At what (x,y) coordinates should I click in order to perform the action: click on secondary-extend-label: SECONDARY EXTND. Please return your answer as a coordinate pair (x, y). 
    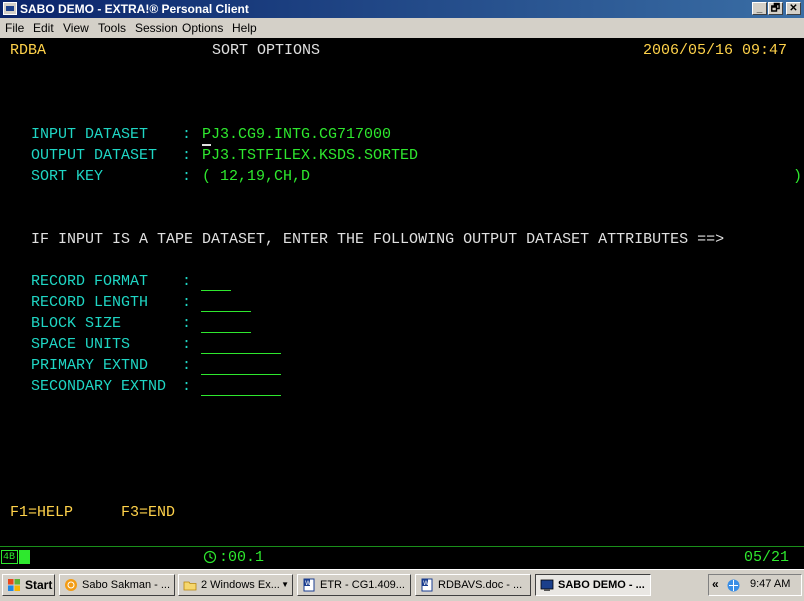
    Looking at the image, I should click on (99, 386).